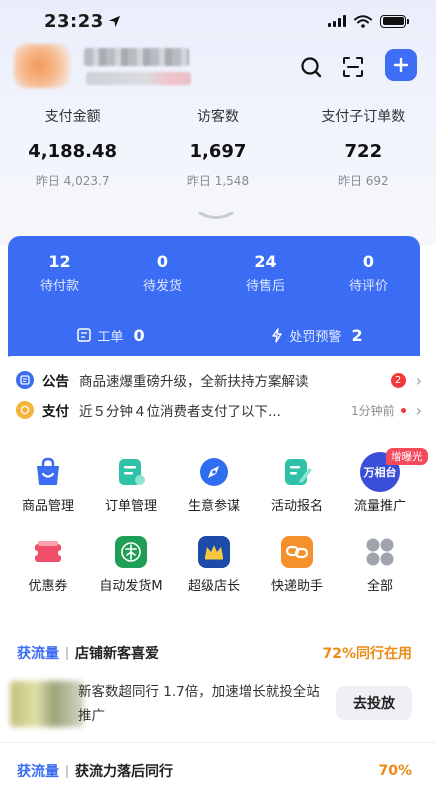  Describe the element at coordinates (380, 552) in the screenshot. I see `grid-dots-icon` at that location.